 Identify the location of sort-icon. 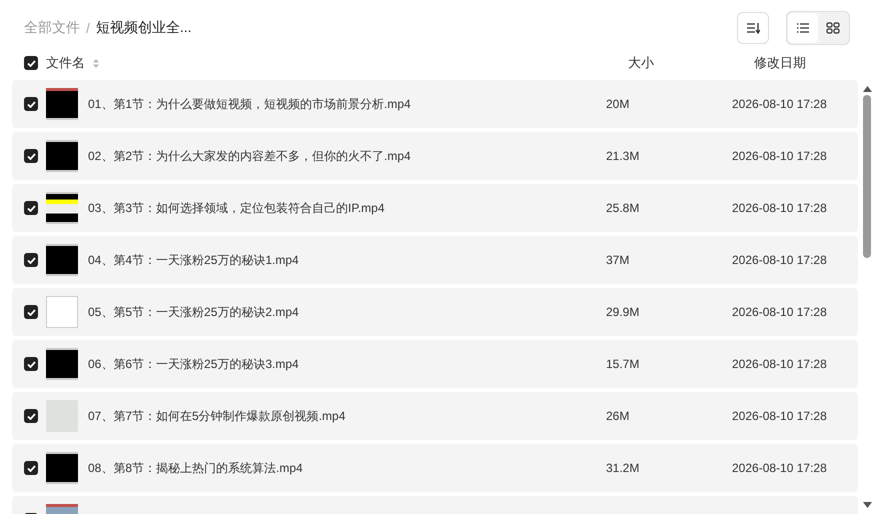
(753, 28).